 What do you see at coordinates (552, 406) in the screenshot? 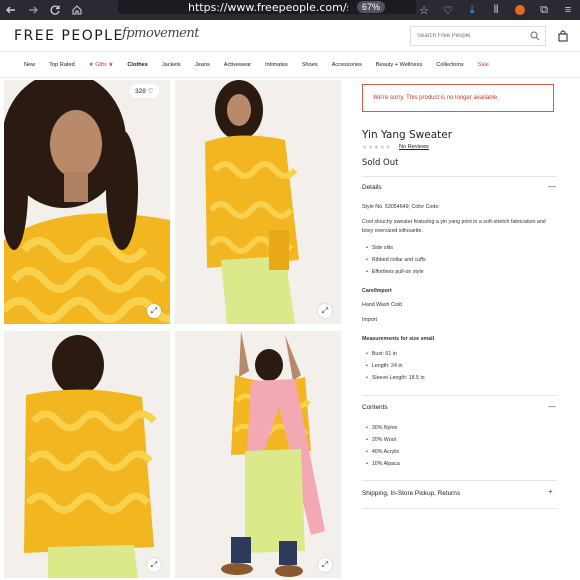
I see `contents-collapse-toggle: —` at bounding box center [552, 406].